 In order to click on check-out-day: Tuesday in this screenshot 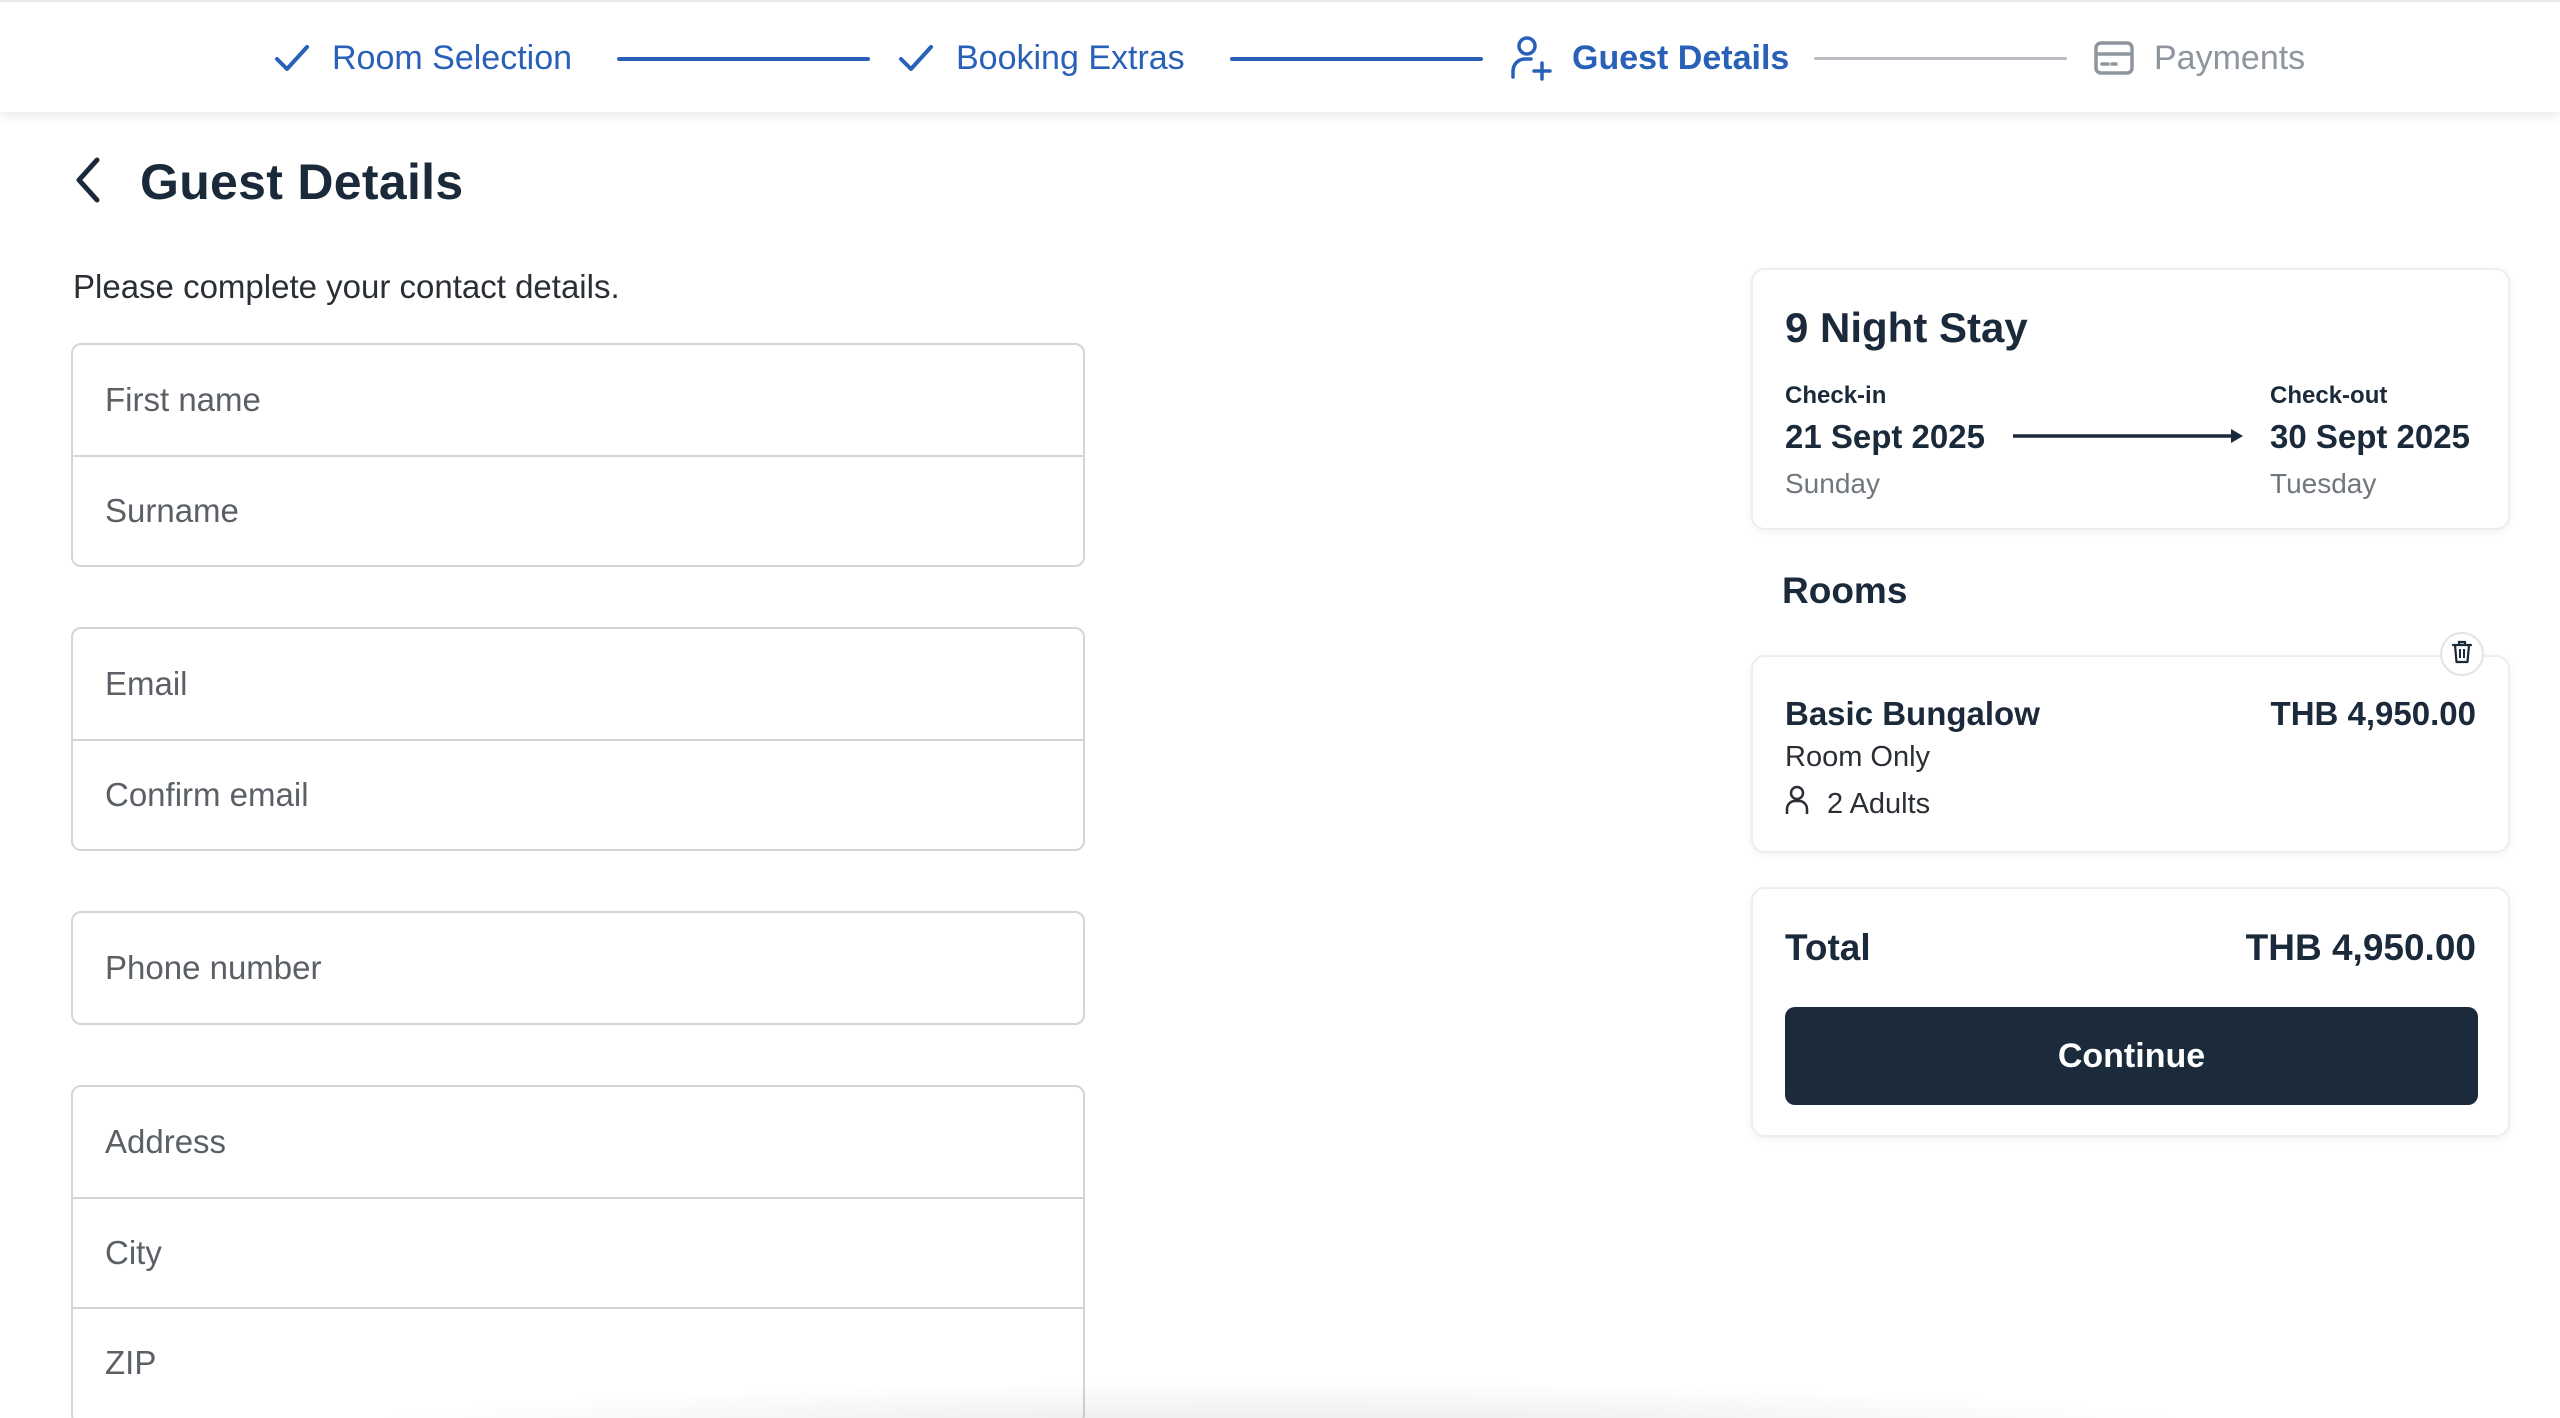, I will do `click(2323, 483)`.